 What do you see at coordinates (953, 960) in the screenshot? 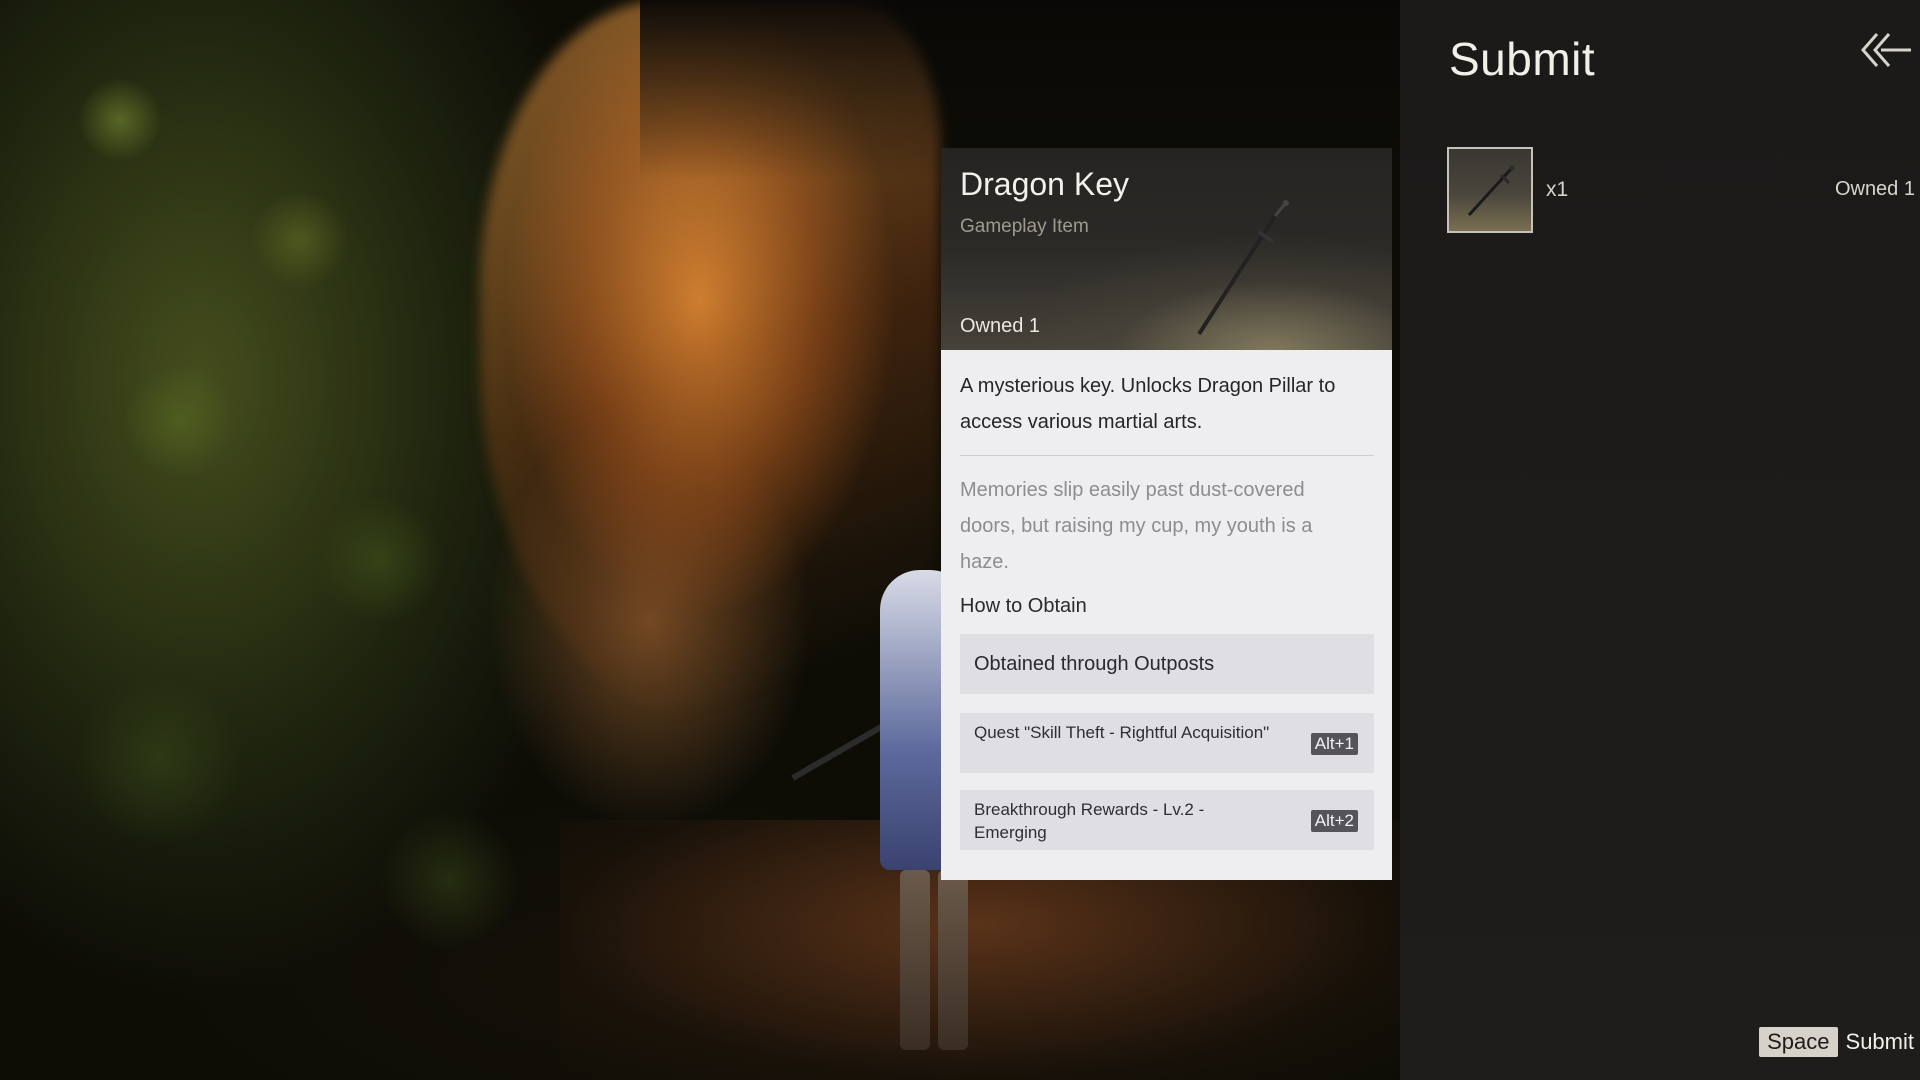
I see `character-boot-right` at bounding box center [953, 960].